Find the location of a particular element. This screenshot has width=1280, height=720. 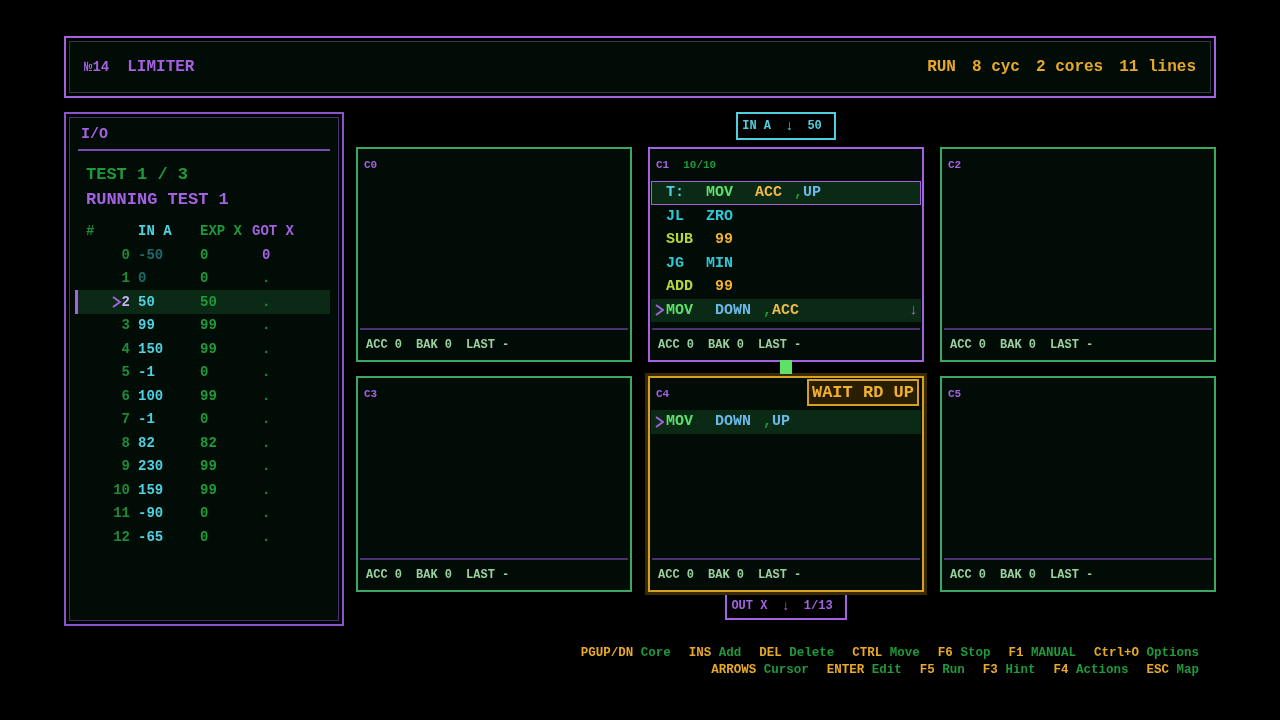

shortcut-hint: CTRL Move is located at coordinates (886, 653).